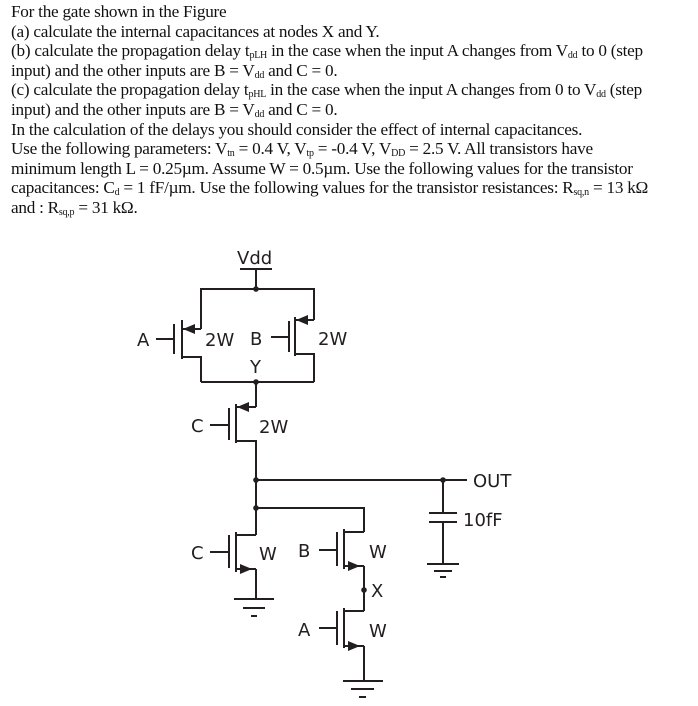  What do you see at coordinates (483, 520) in the screenshot?
I see `load-cap-label: 10fF` at bounding box center [483, 520].